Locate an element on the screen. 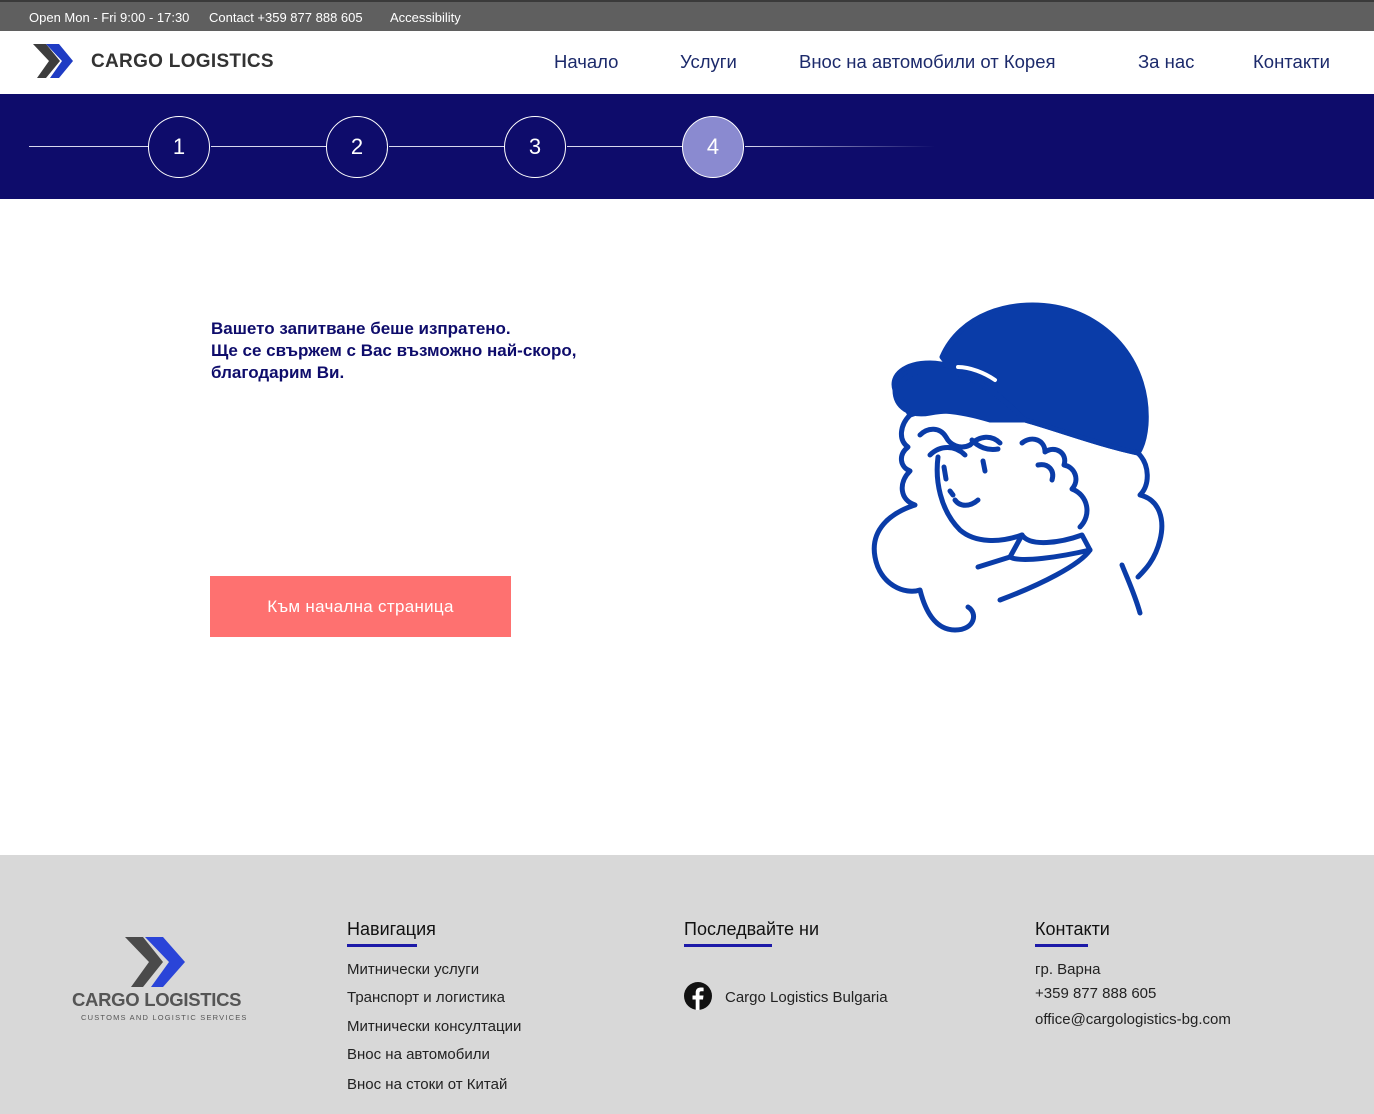  message-line: благодарим Ви. is located at coordinates (278, 372).